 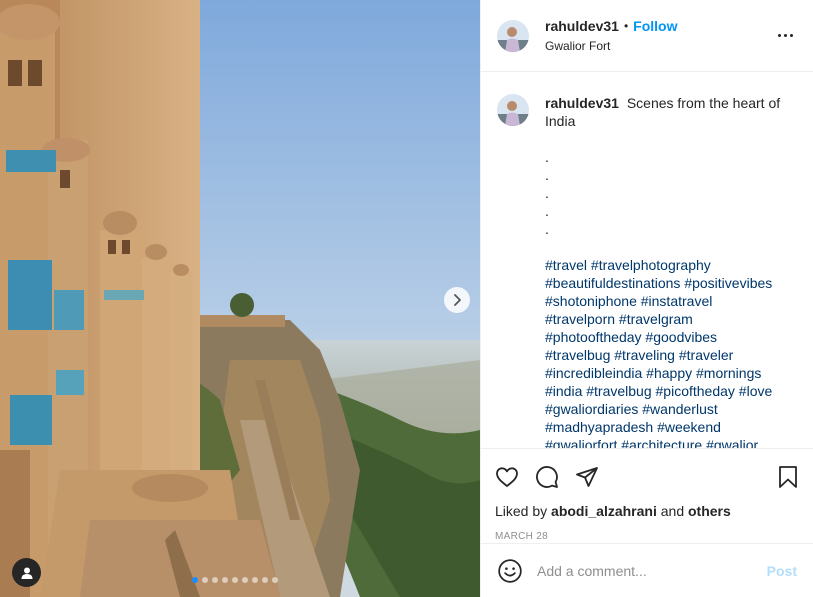 What do you see at coordinates (785, 36) in the screenshot?
I see `more-options-button` at bounding box center [785, 36].